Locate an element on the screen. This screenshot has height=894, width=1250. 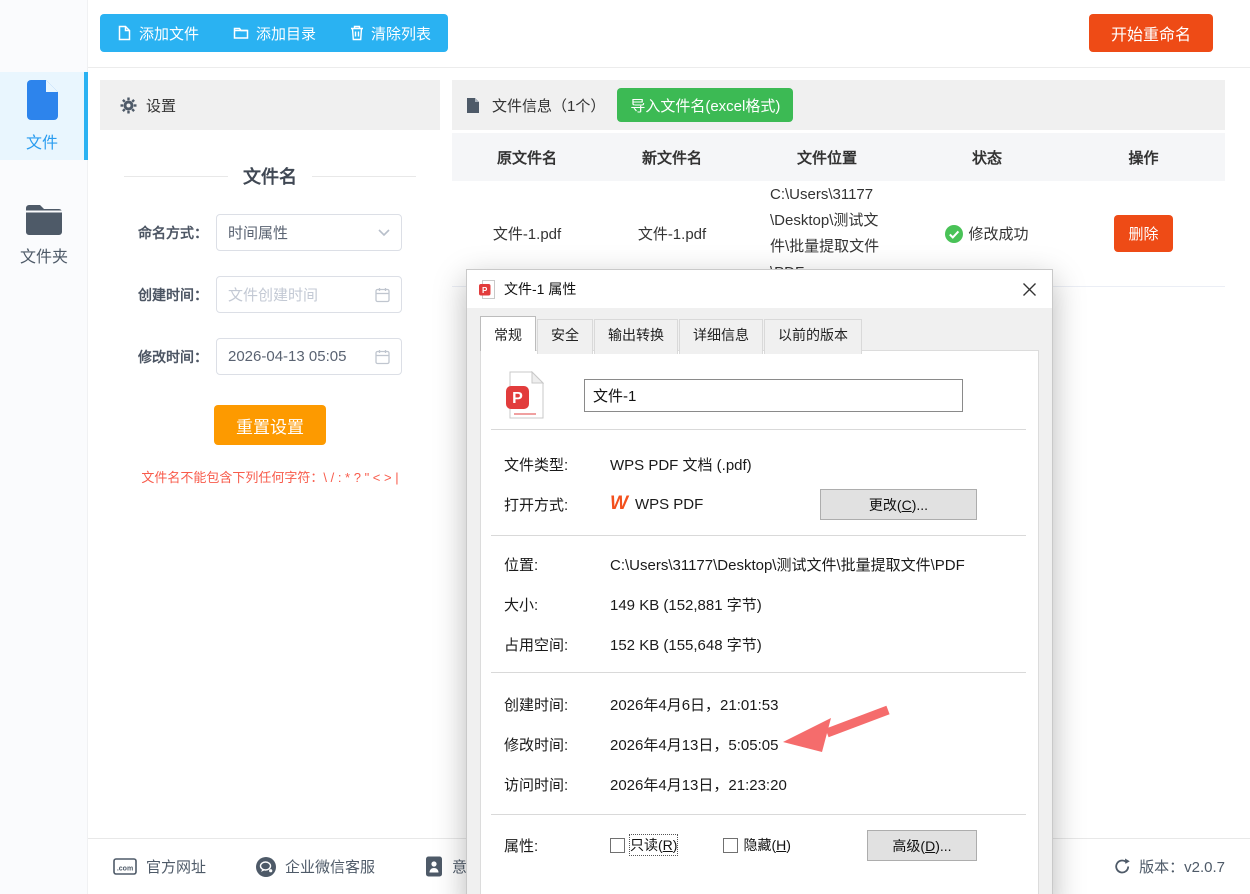
location-value: C:\Users\31177\Desktop\测试文件\批量提取文件\PDF is located at coordinates (787, 565).